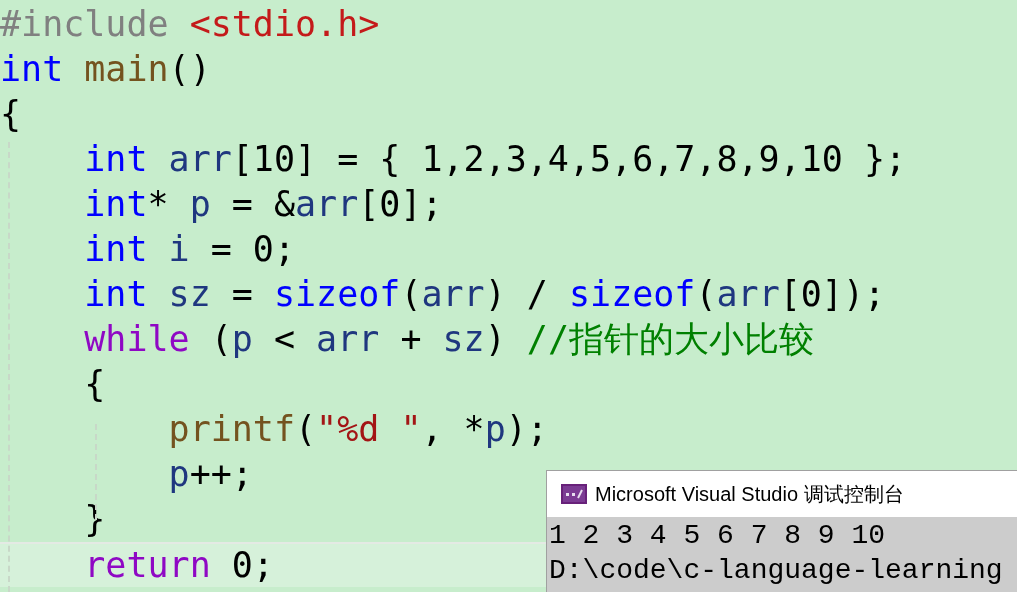  Describe the element at coordinates (178, 565) in the screenshot. I see `code-line: return 0;` at that location.